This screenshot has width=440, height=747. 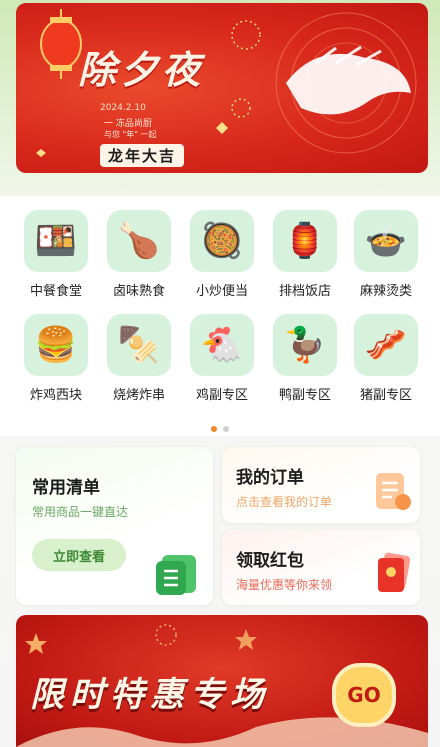 What do you see at coordinates (56, 345) in the screenshot?
I see `burger-icon: 🍔` at bounding box center [56, 345].